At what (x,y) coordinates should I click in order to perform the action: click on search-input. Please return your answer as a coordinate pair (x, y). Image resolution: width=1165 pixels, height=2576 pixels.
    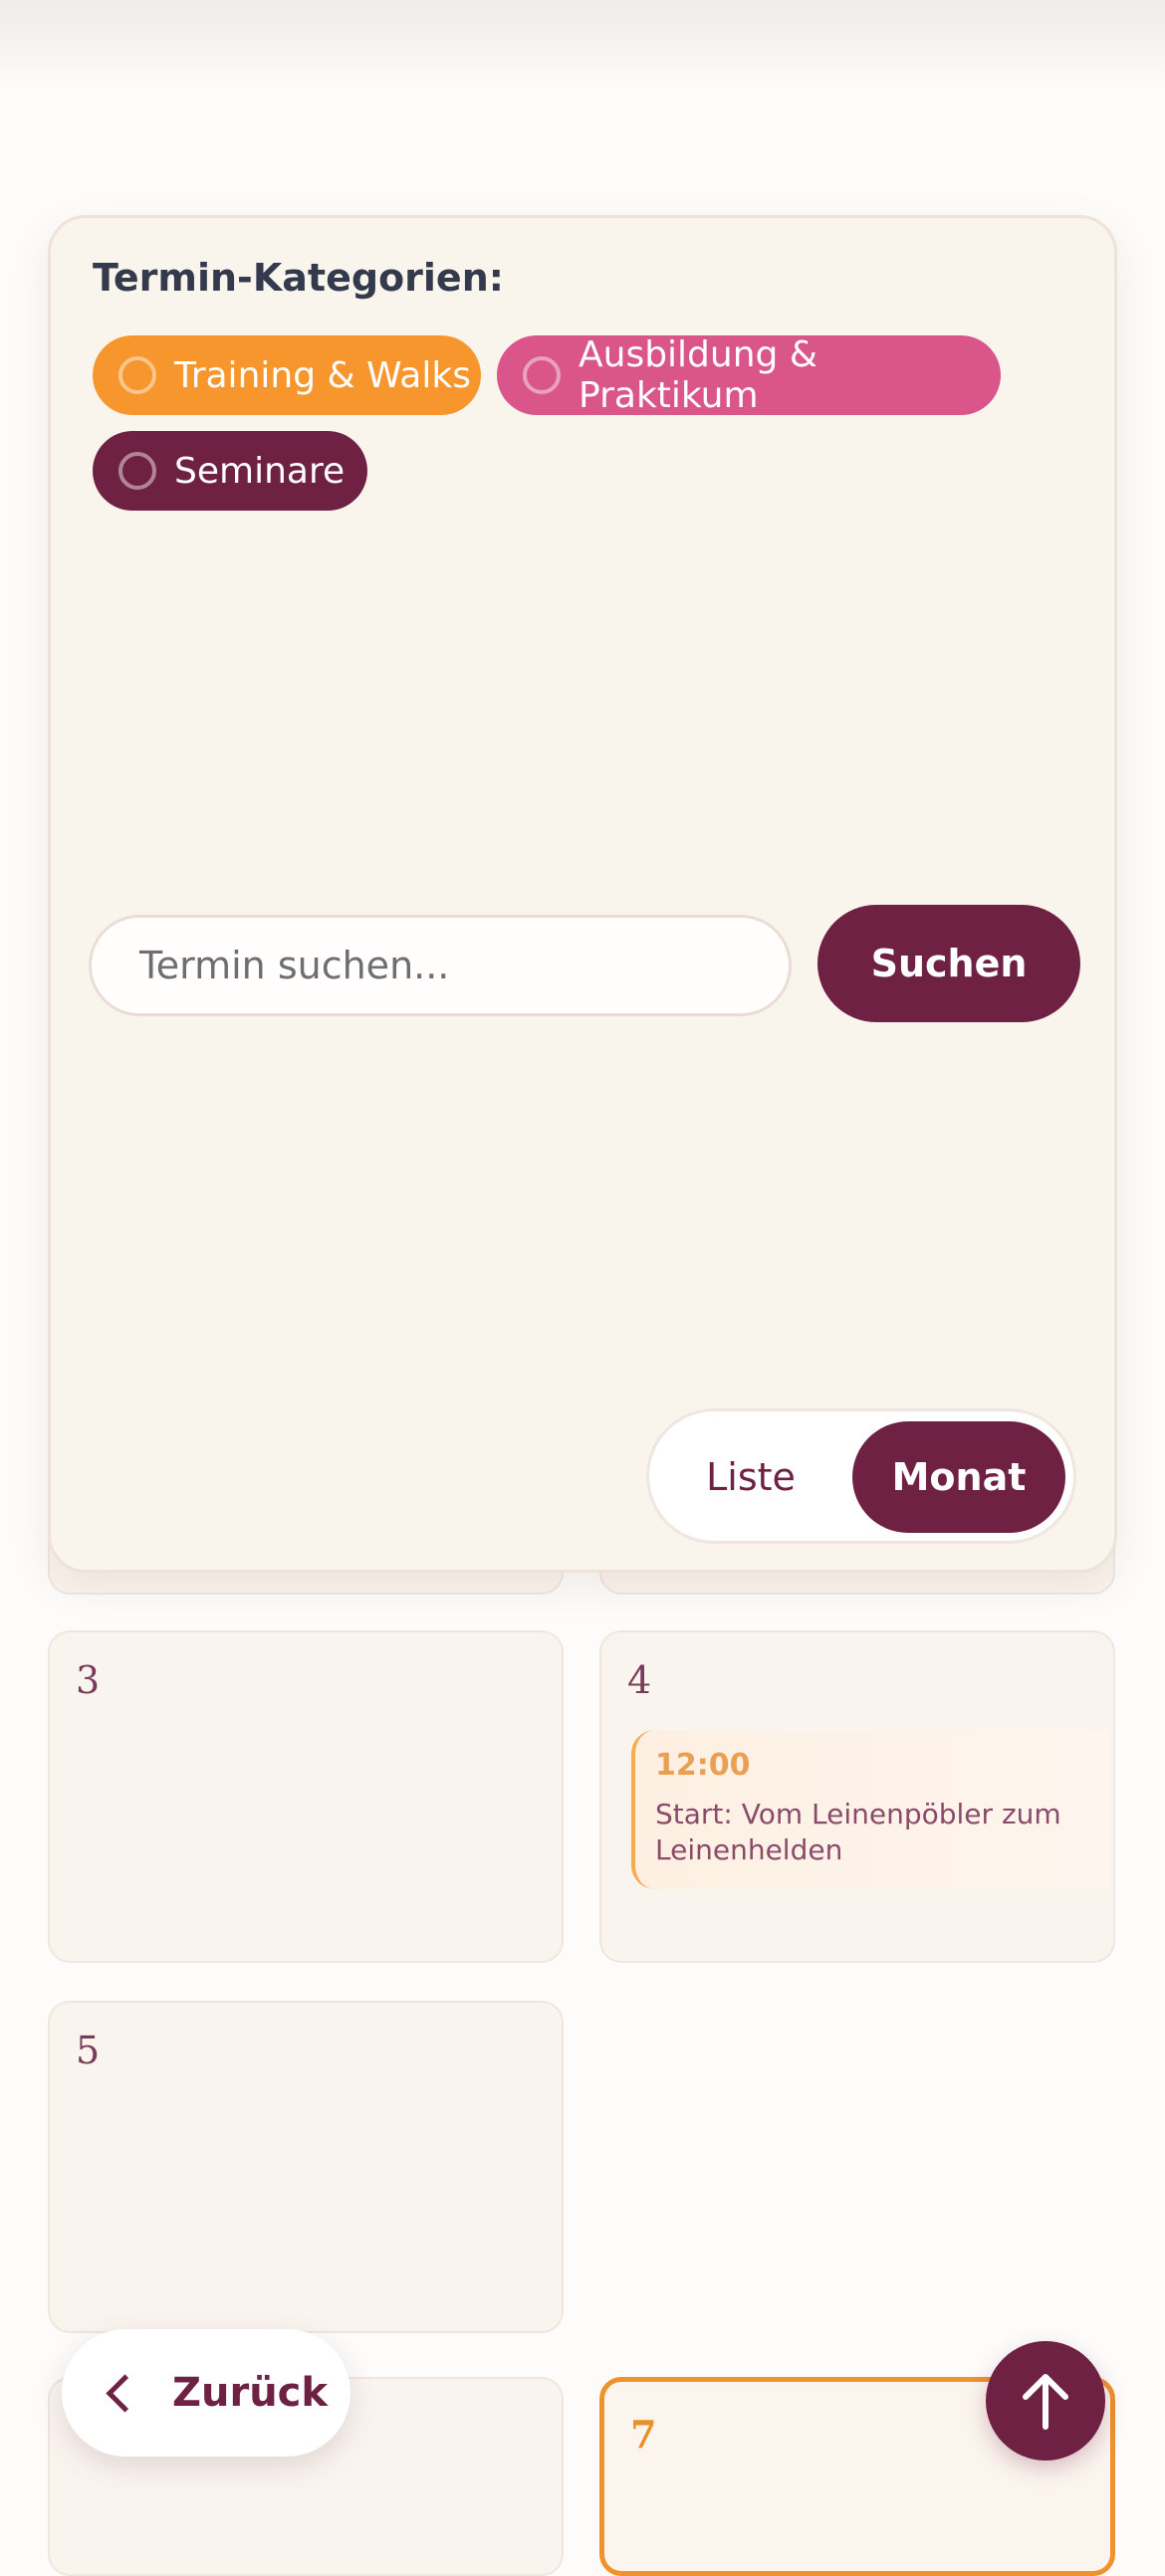
    Looking at the image, I should click on (440, 965).